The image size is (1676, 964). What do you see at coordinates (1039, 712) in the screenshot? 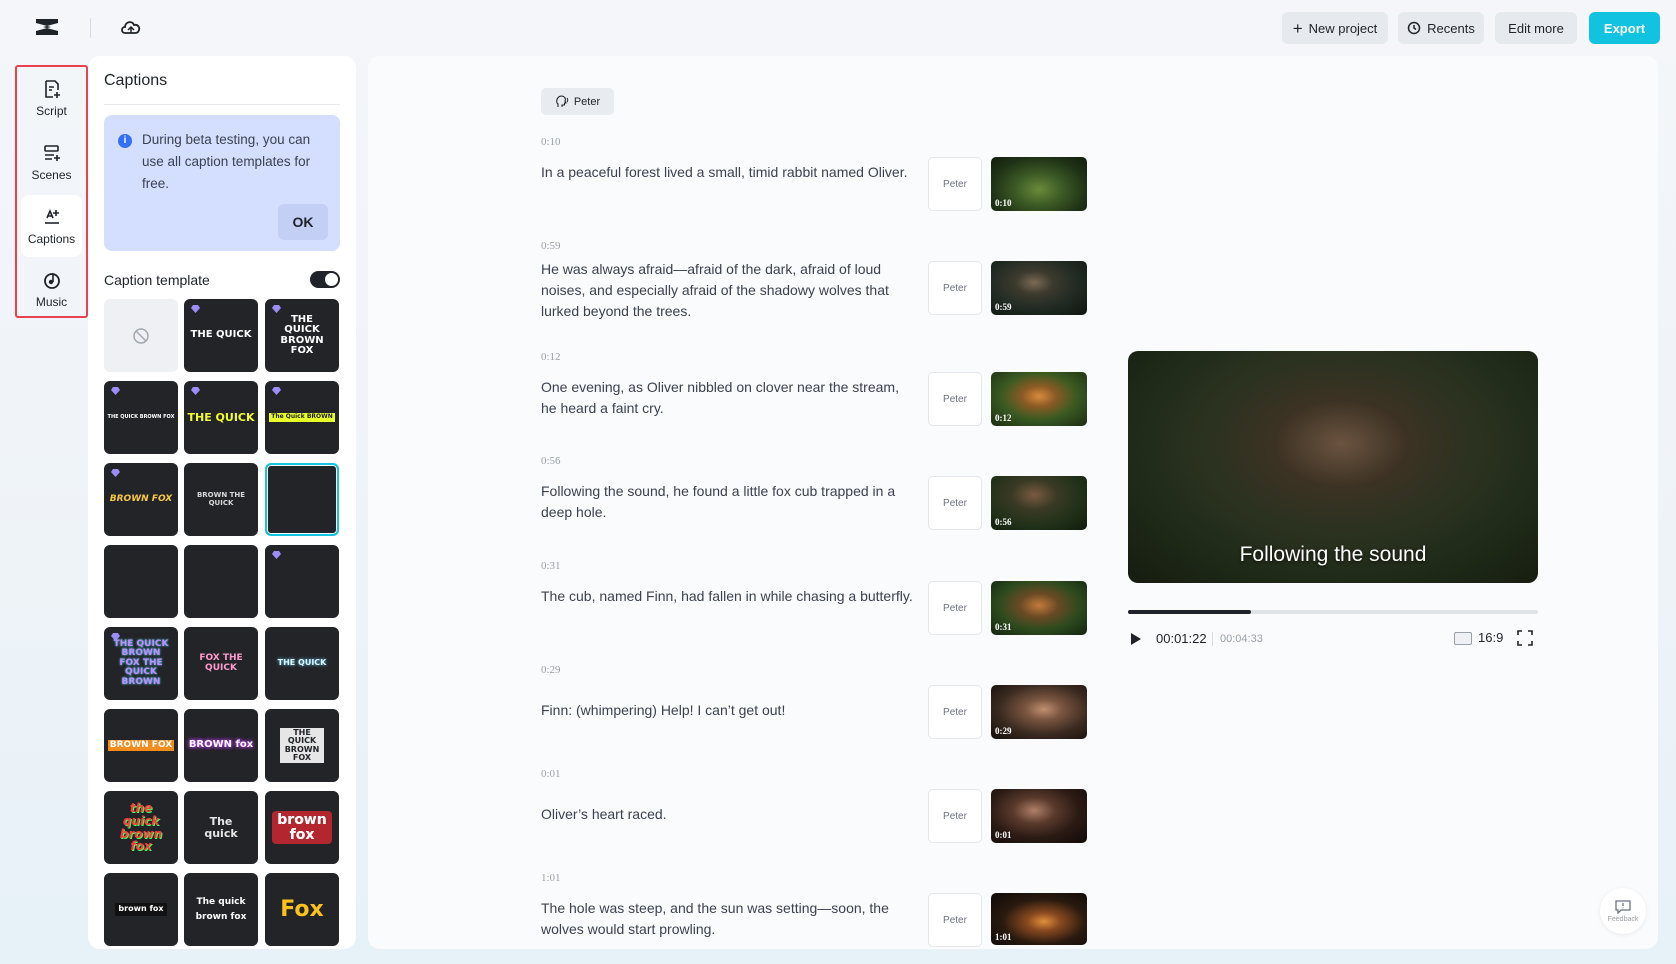
I see `scene-thumbnail: 0:29` at bounding box center [1039, 712].